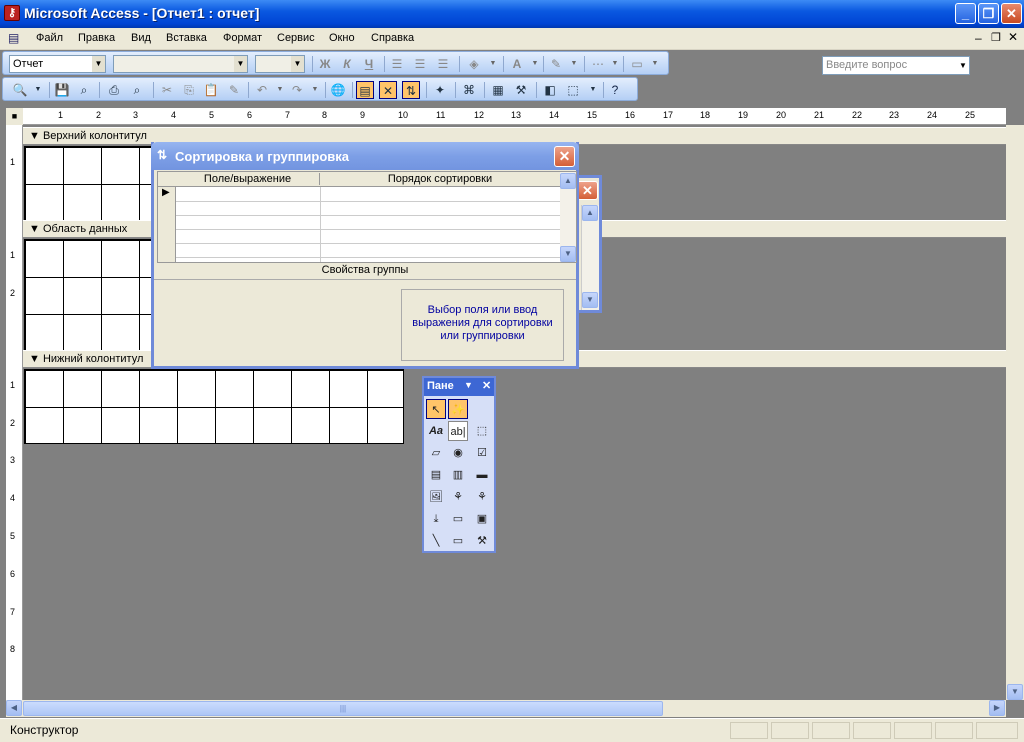 This screenshot has height=742, width=1024. I want to click on col-order-header: Порядок сортировки, so click(440, 179).